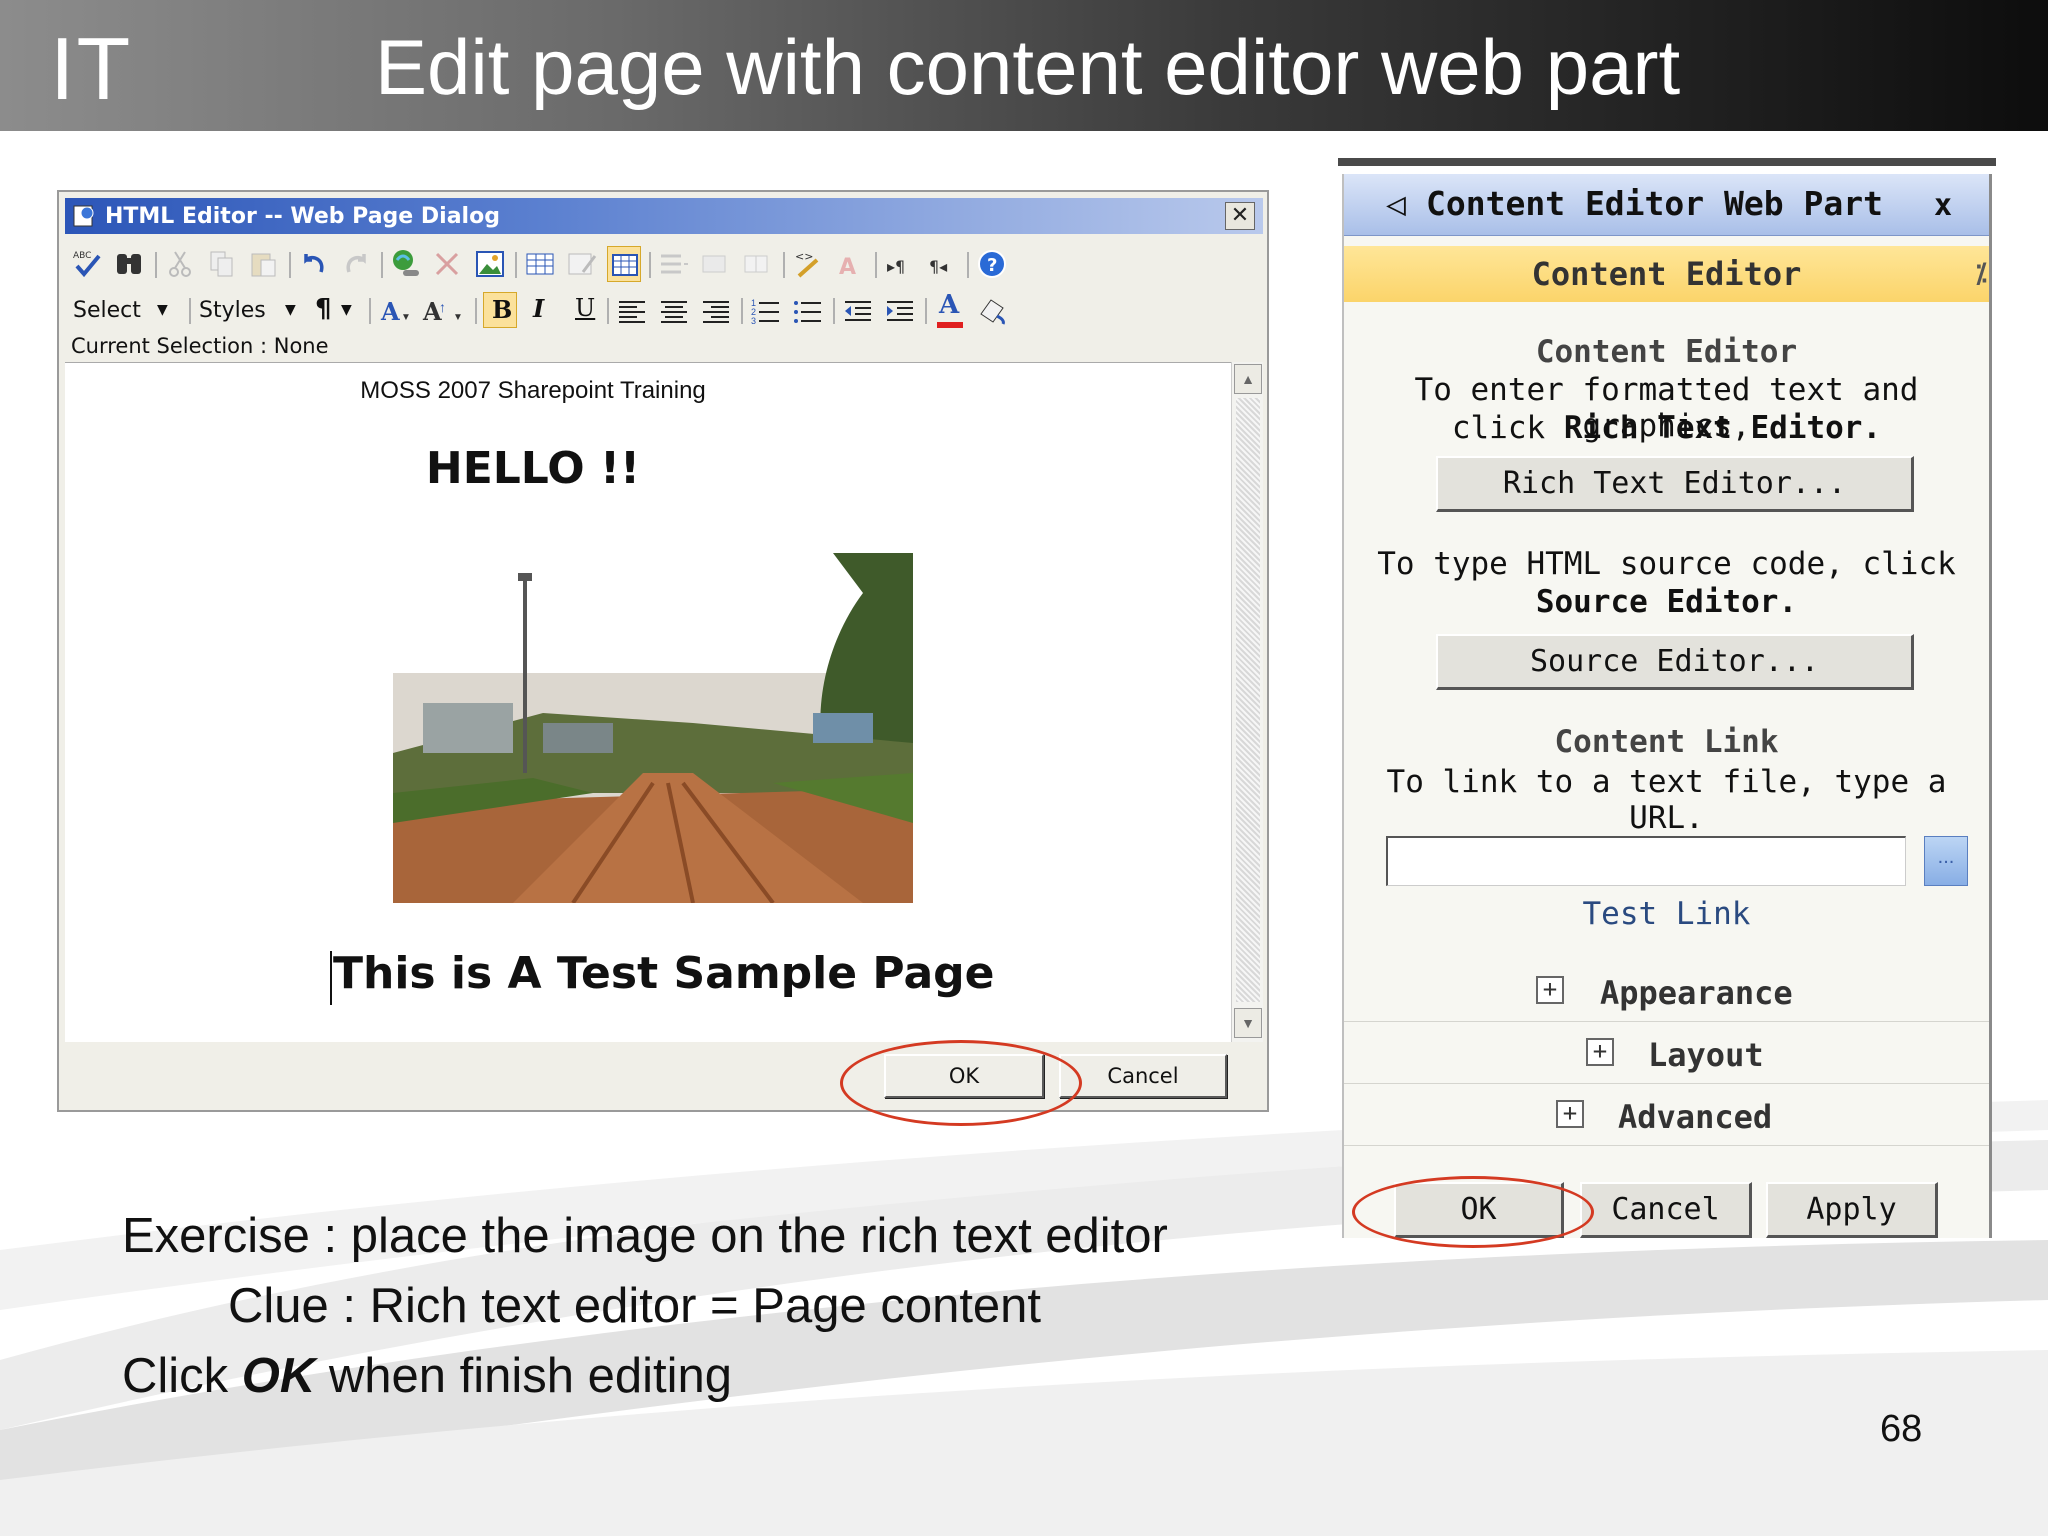  What do you see at coordinates (540, 264) in the screenshot?
I see `insert-table-icon` at bounding box center [540, 264].